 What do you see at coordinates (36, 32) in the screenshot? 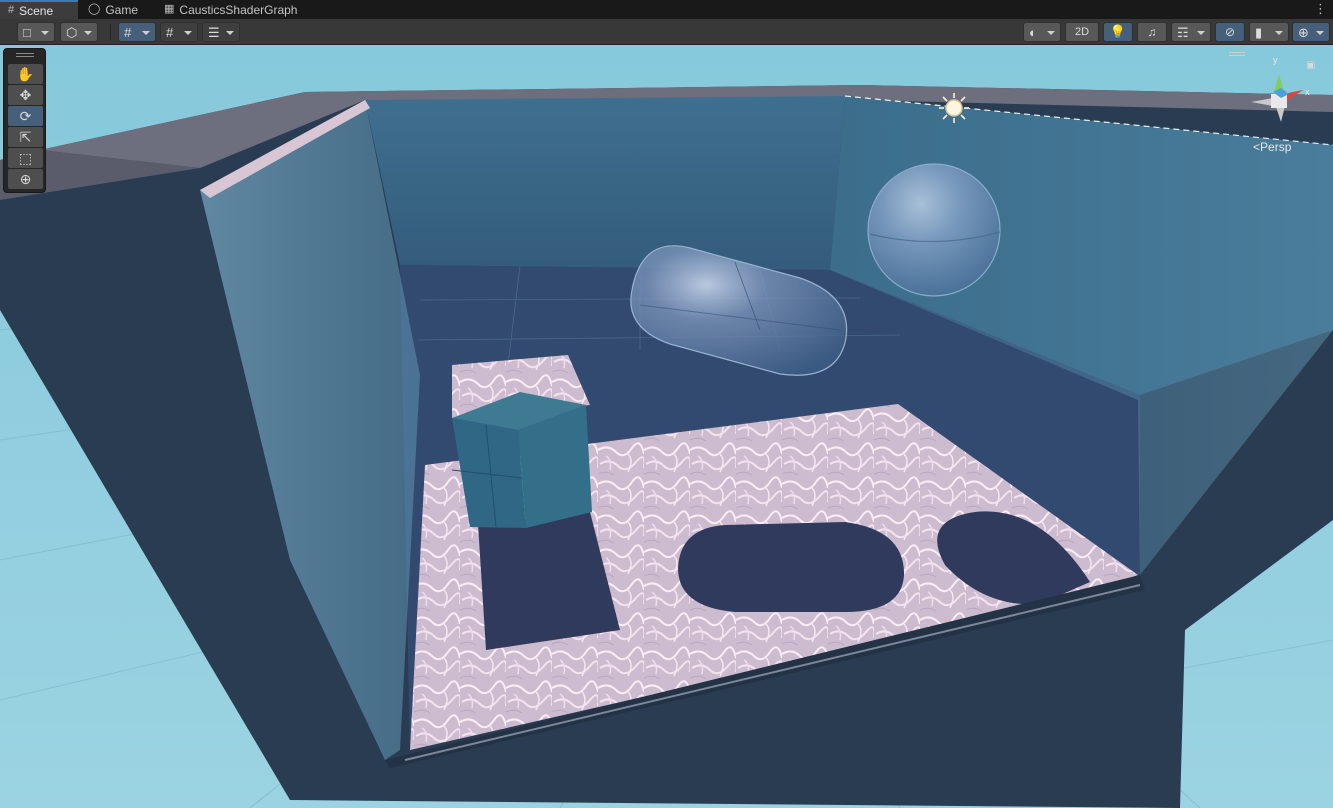
I see `draw-mode-dropdown: □` at bounding box center [36, 32].